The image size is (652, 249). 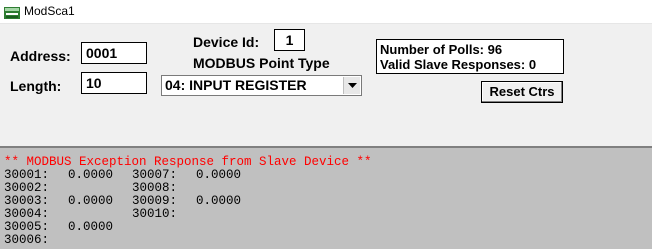 I want to click on app-icon, so click(x=12, y=12).